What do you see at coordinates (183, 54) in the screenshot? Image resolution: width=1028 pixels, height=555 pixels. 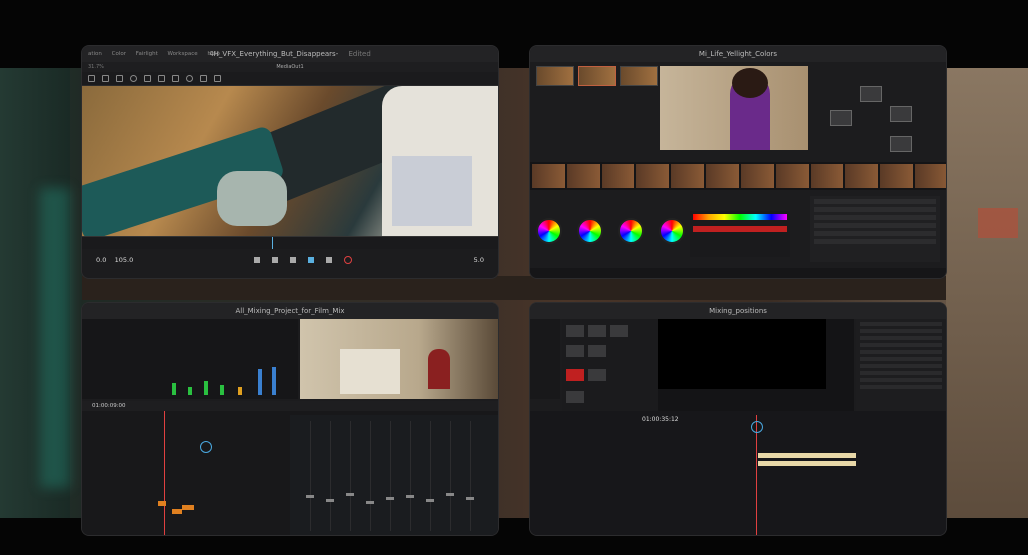 I see `menu-item: Workspace` at bounding box center [183, 54].